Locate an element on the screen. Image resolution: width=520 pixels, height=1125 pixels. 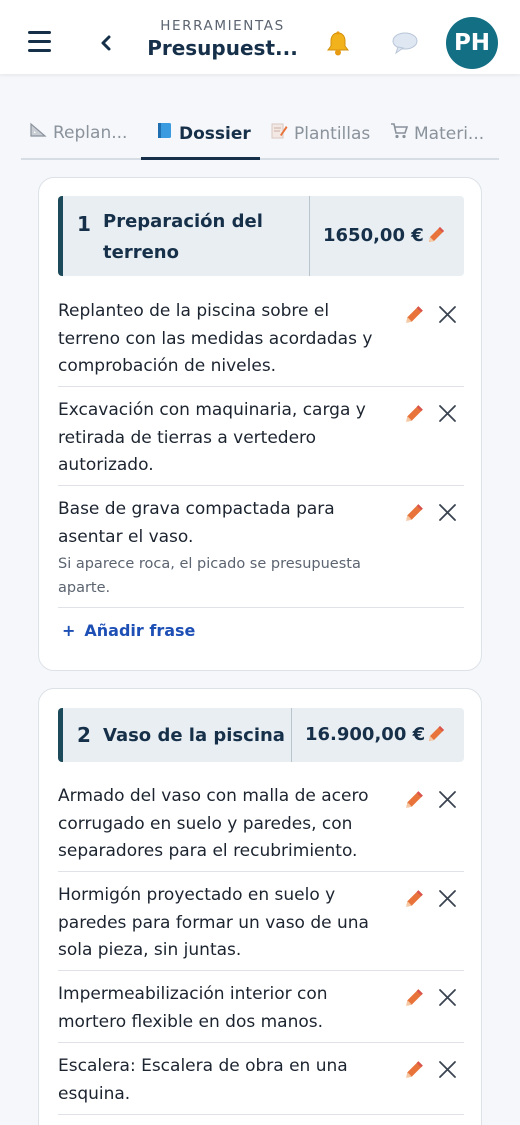
tab-plantillas: Plantillas is located at coordinates (320, 140).